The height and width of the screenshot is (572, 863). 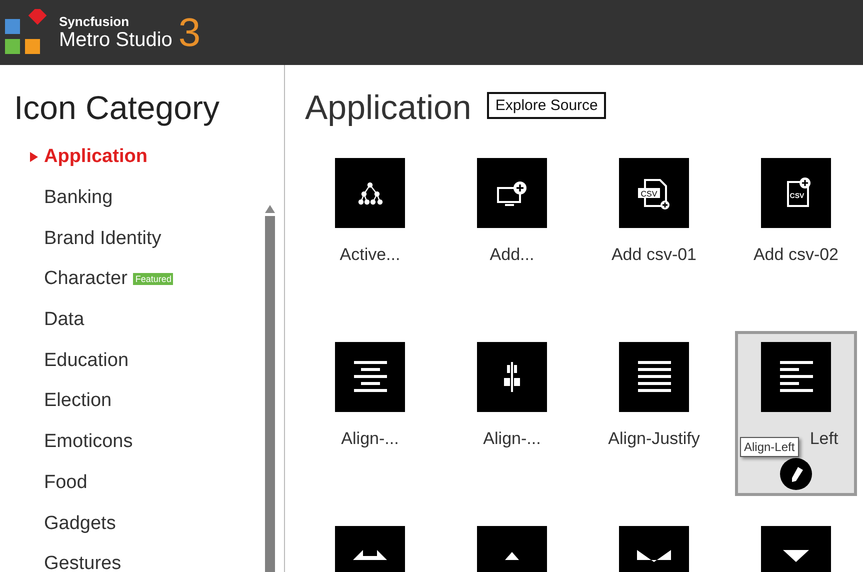 What do you see at coordinates (388, 108) in the screenshot?
I see `category-title: Application` at bounding box center [388, 108].